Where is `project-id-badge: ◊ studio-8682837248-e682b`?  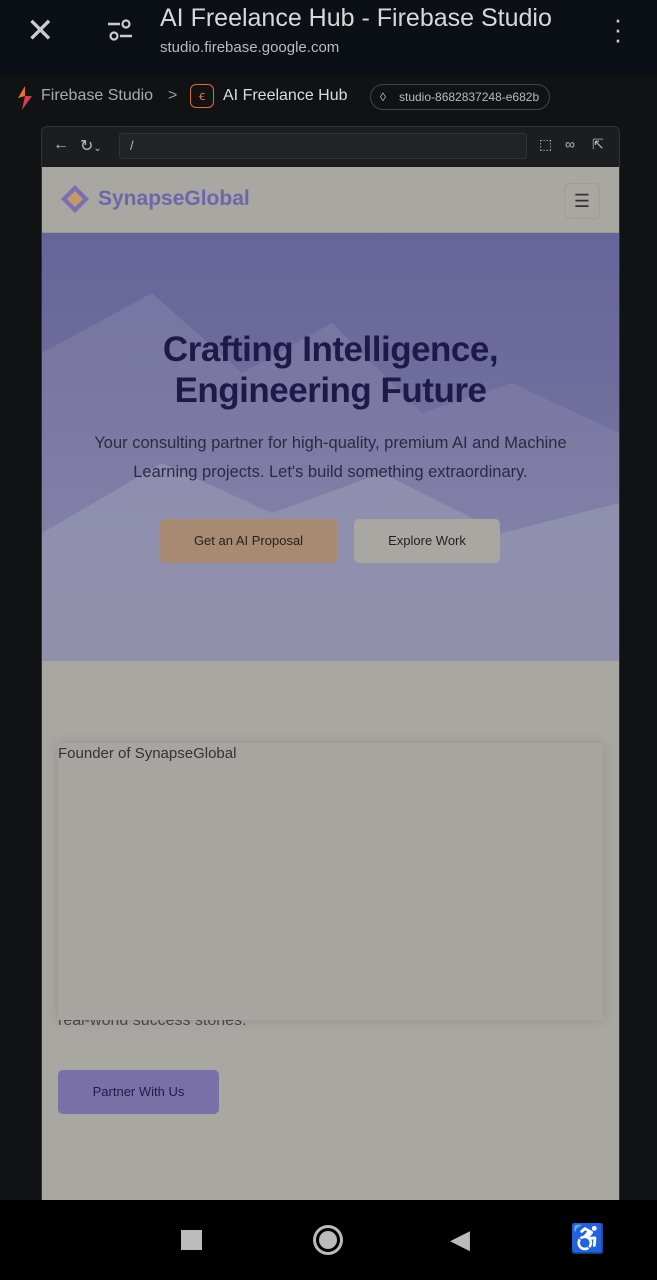 project-id-badge: ◊ studio-8682837248-e682b is located at coordinates (460, 97).